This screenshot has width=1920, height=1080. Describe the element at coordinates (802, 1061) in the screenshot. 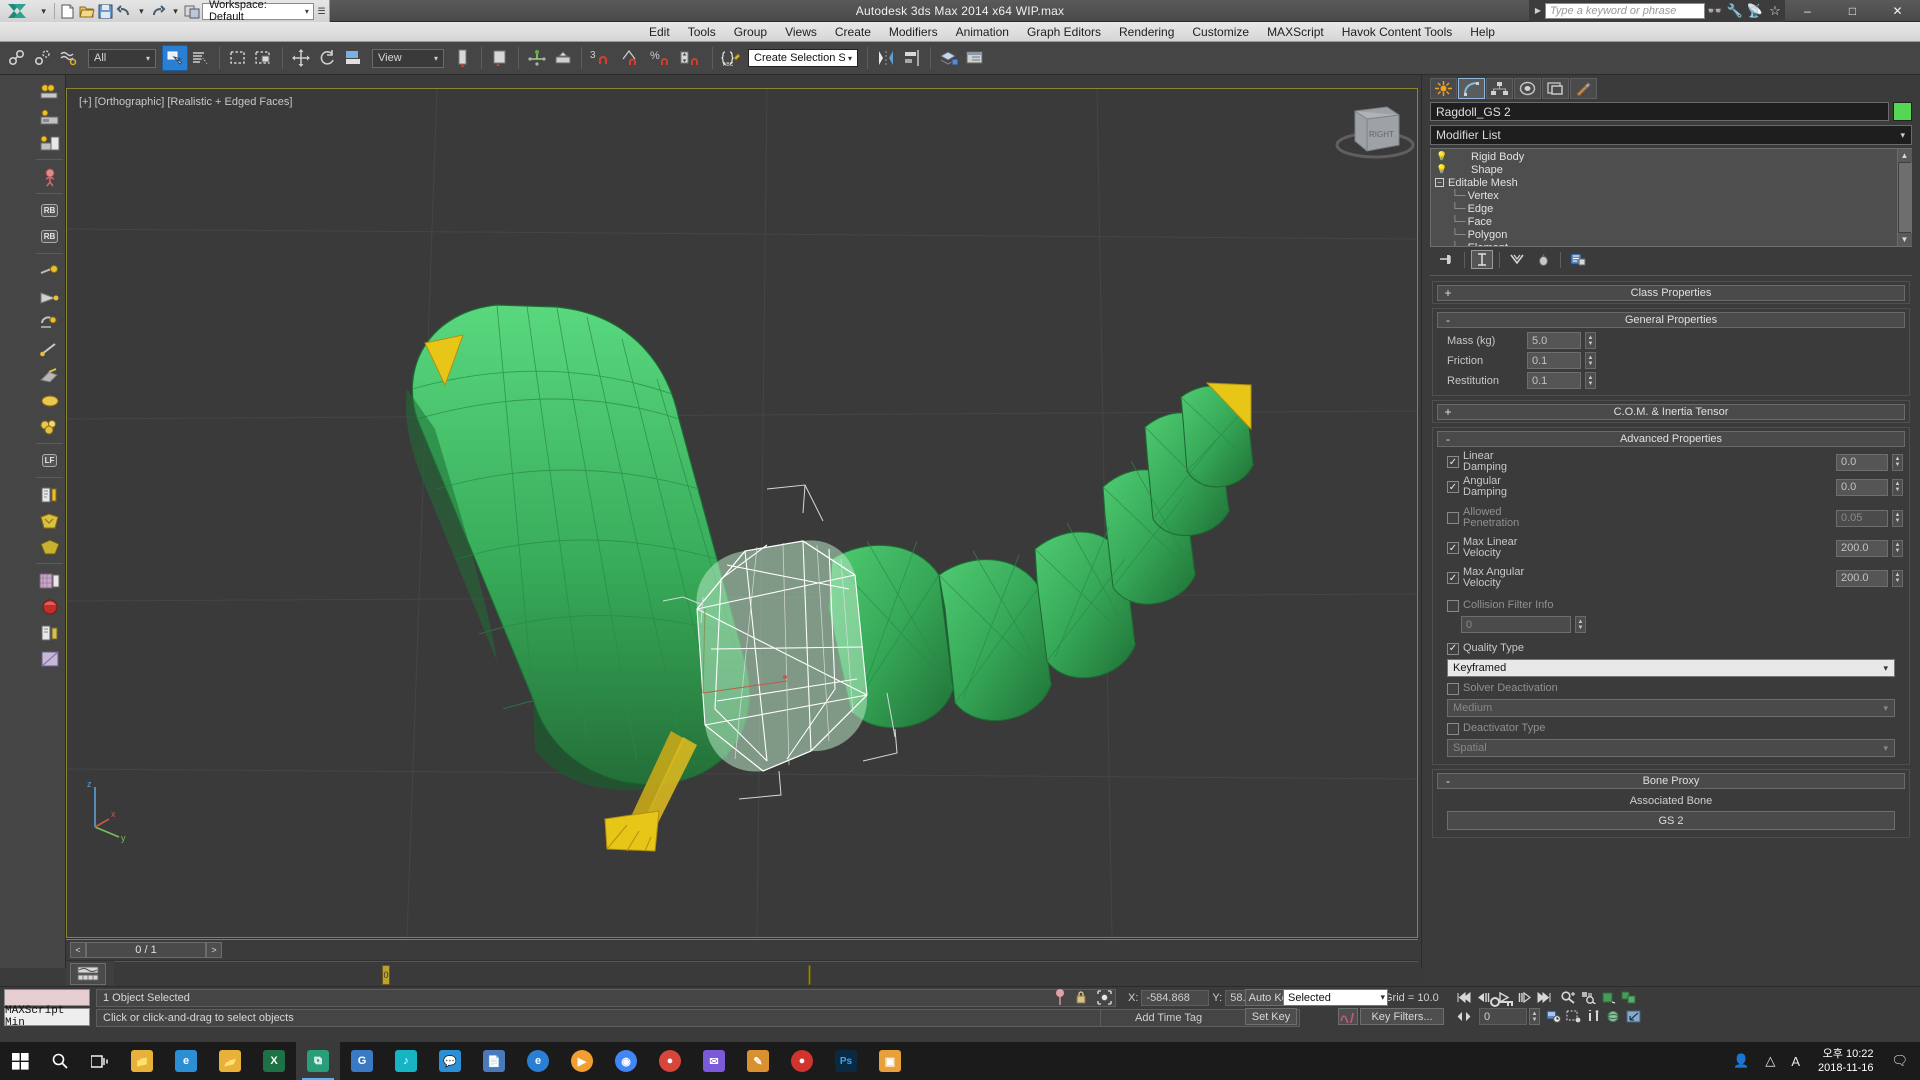

I see `taskbar-app-red: ●` at that location.